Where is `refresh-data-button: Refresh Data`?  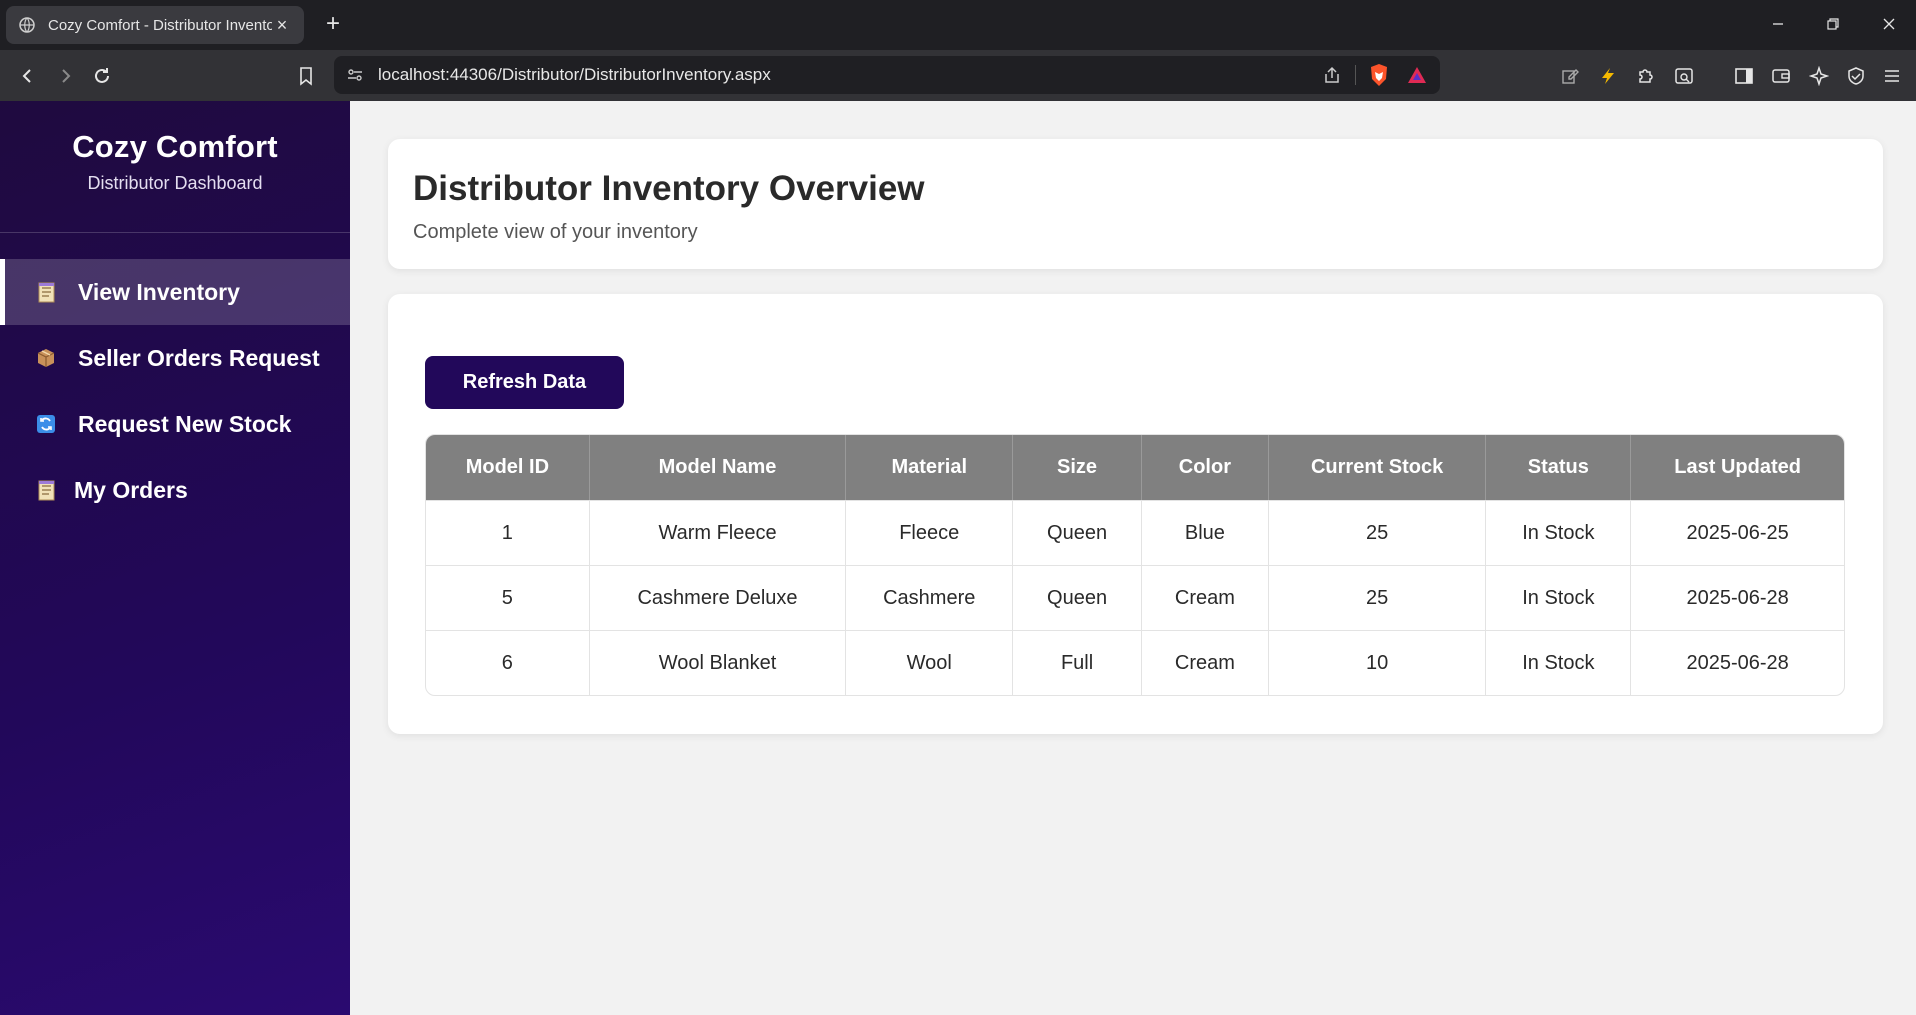 refresh-data-button: Refresh Data is located at coordinates (524, 382).